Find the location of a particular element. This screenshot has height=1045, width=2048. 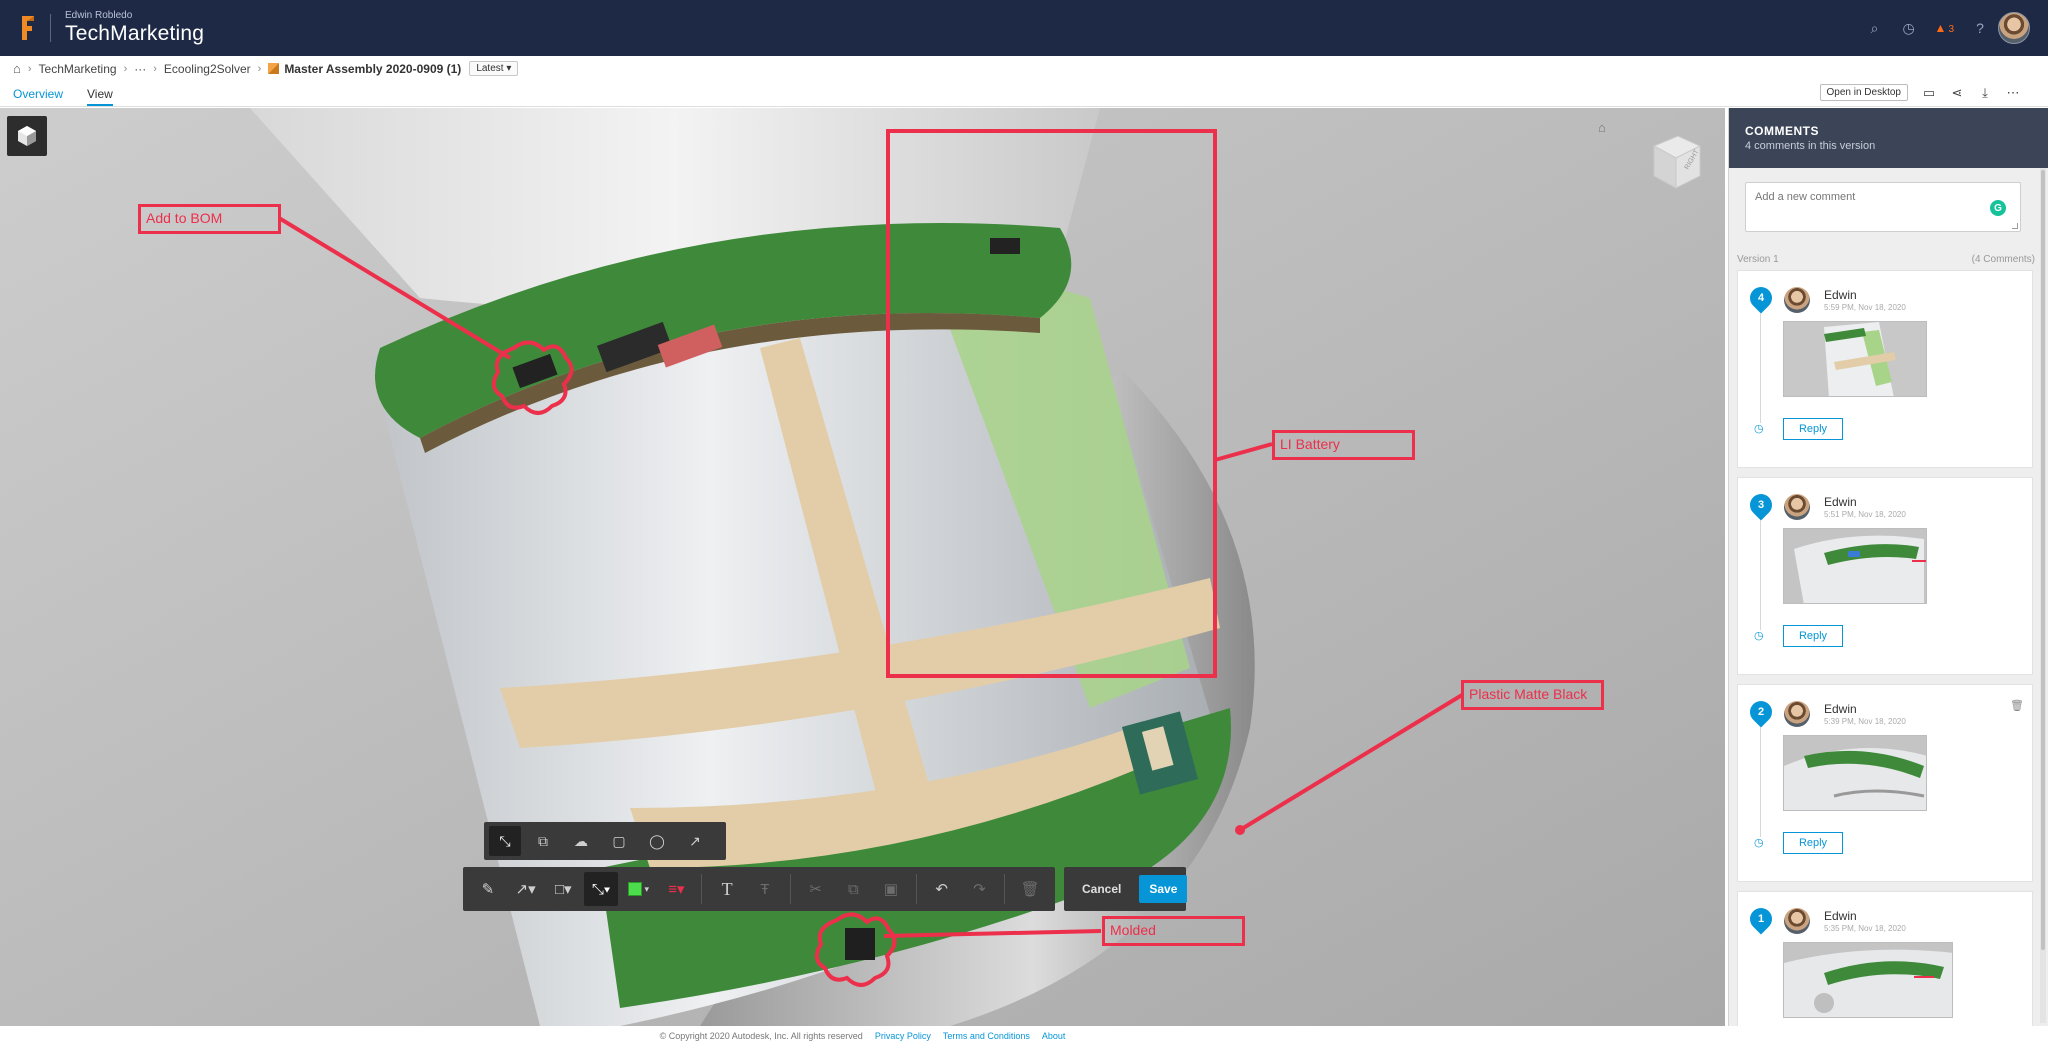

terms-link: Terms and Conditions is located at coordinates (986, 1036).